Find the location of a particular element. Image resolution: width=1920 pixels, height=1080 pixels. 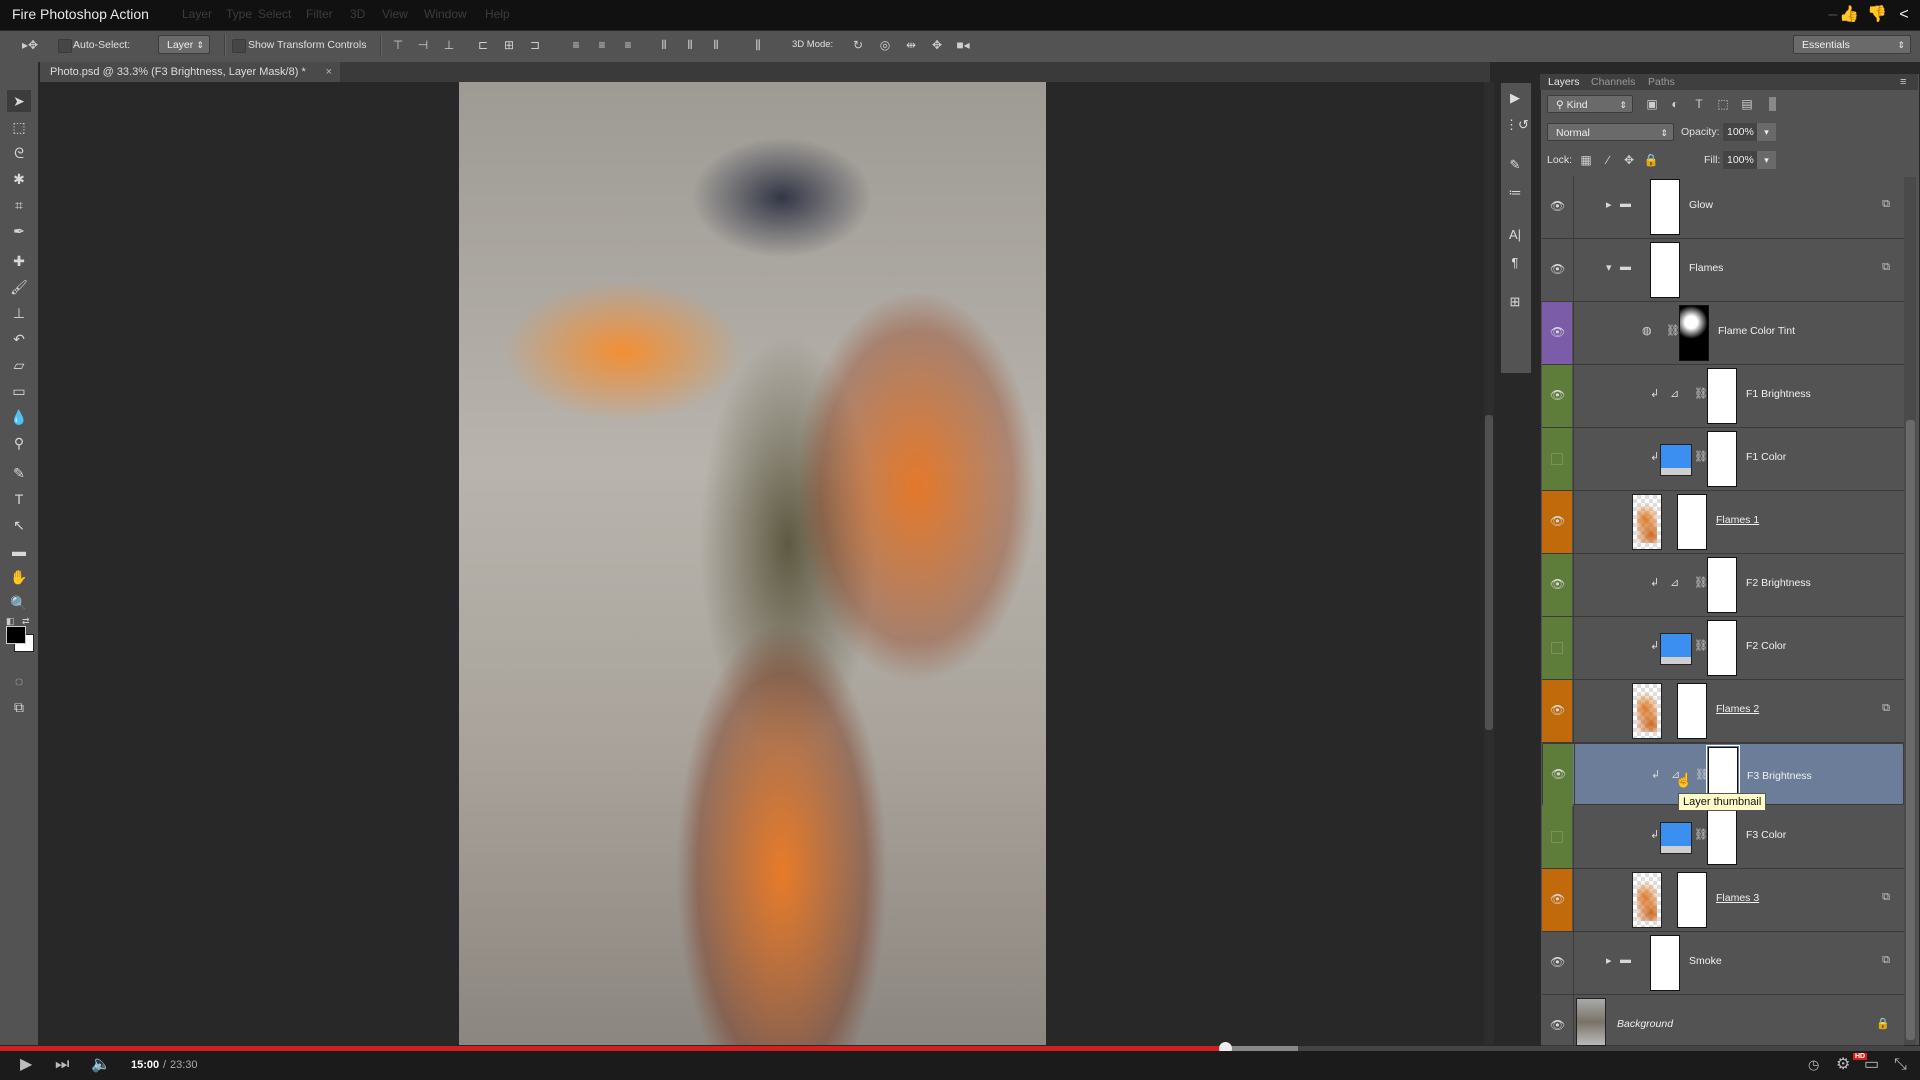

layer-name: F1 Brightness is located at coordinates (1778, 394).